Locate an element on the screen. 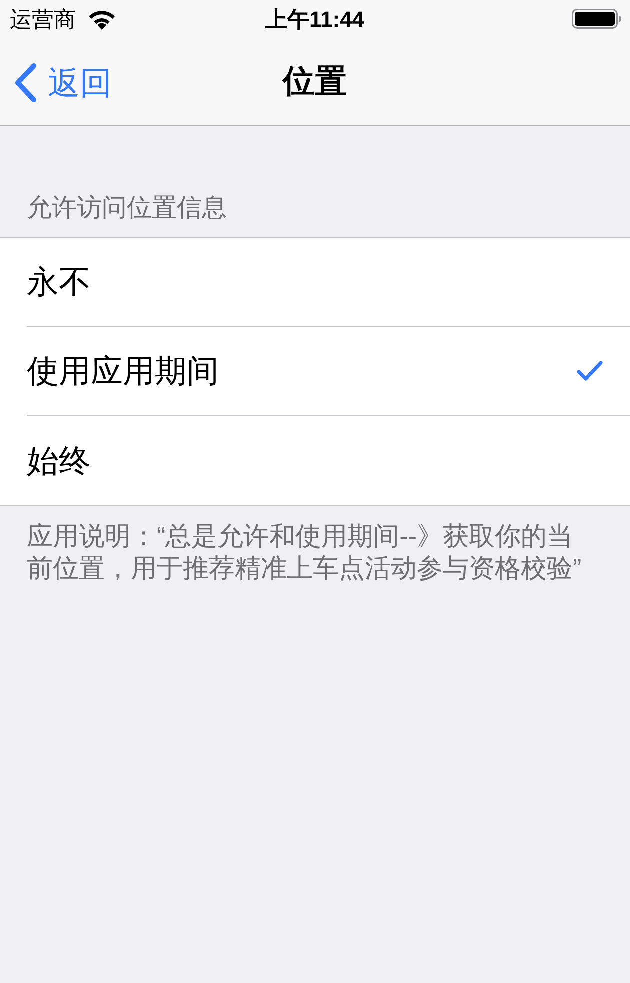 This screenshot has width=630, height=983. section-footer: 应用说明：“总是允许和使用期间--》获取你的当前位置，用于推荐精准上车点活动参与资格校验” is located at coordinates (308, 552).